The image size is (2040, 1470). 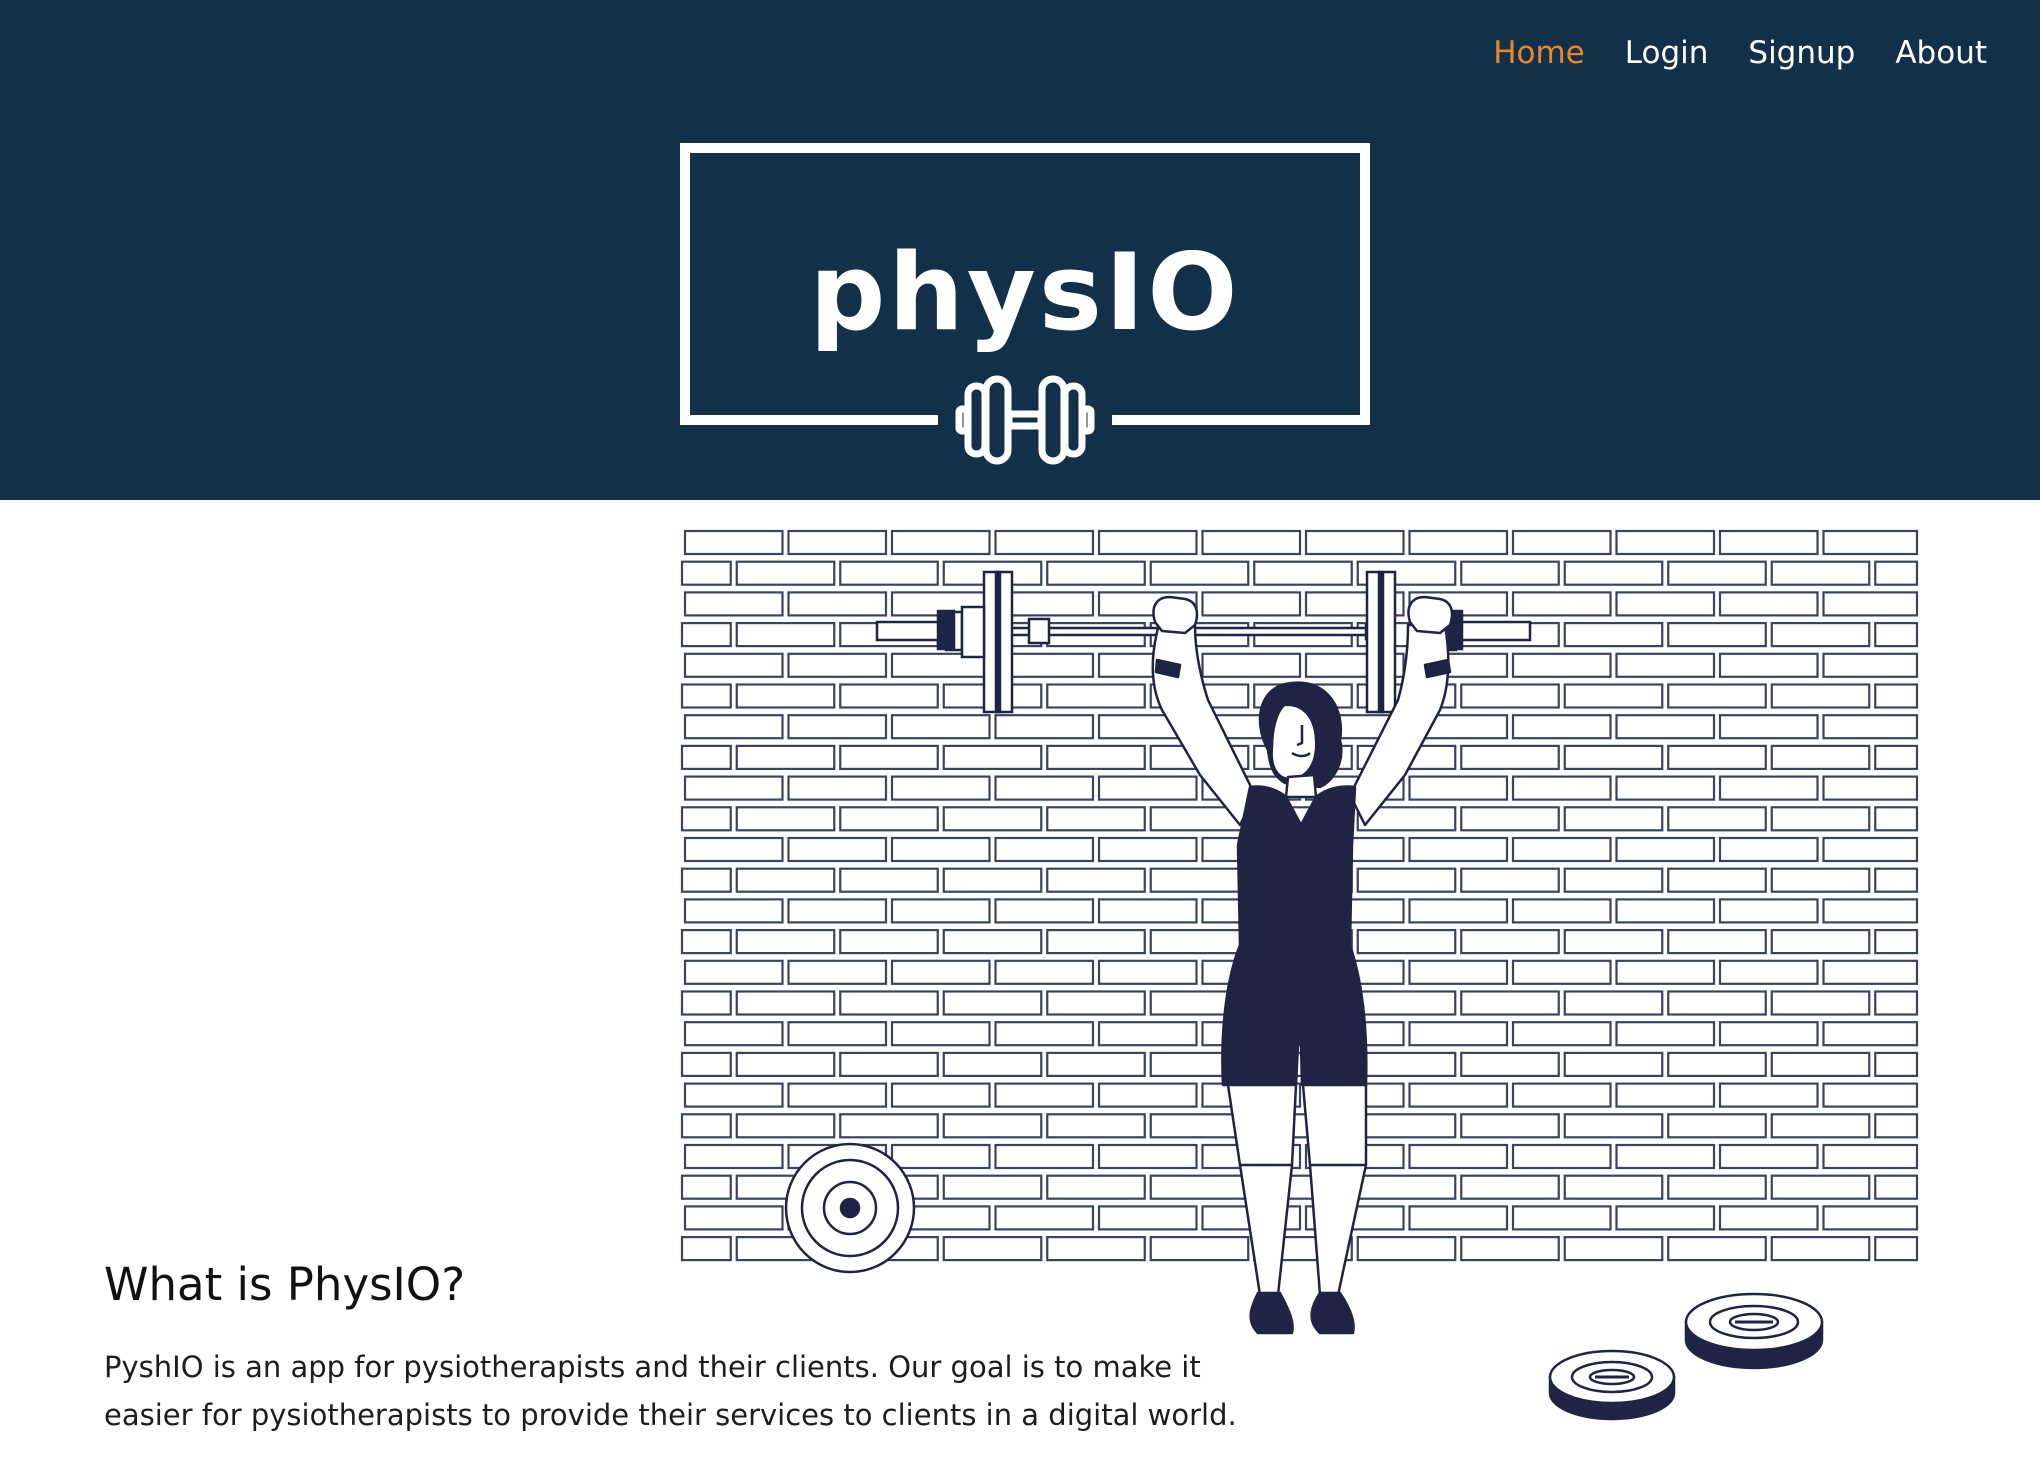 I want to click on nav-login-link: Login, so click(x=1667, y=53).